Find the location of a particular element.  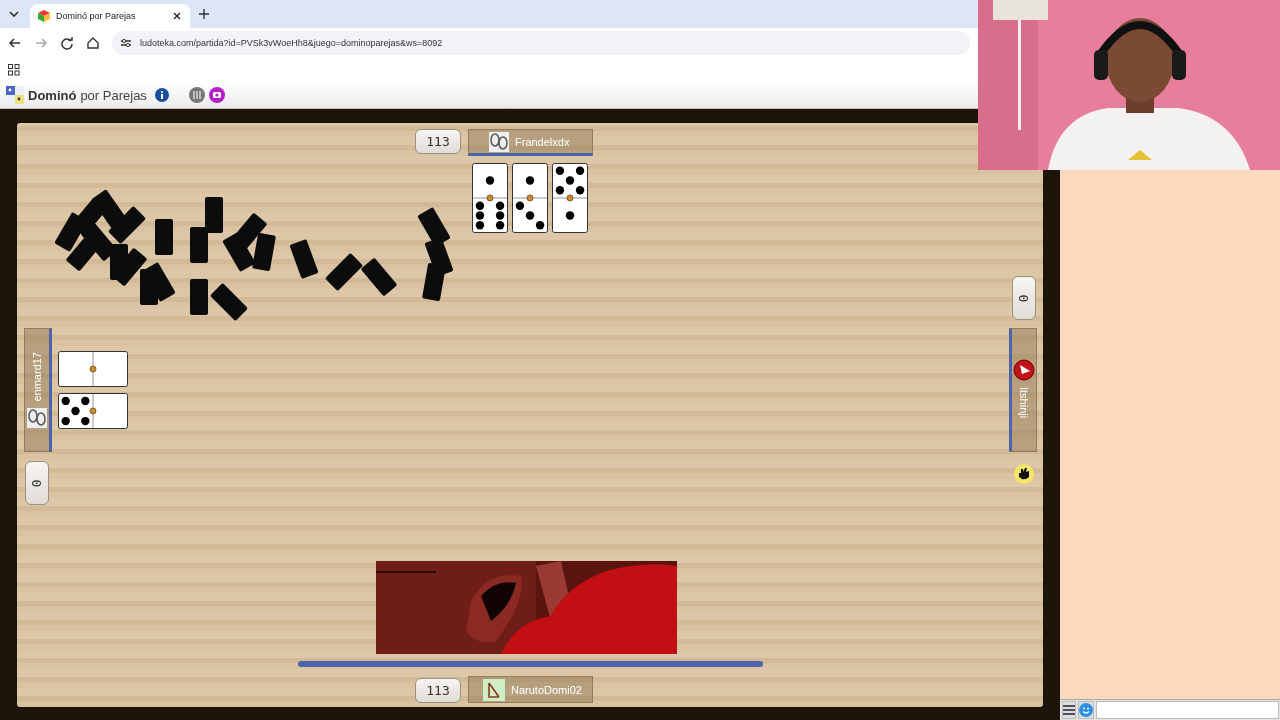

new-tab-icon is located at coordinates (204, 14).